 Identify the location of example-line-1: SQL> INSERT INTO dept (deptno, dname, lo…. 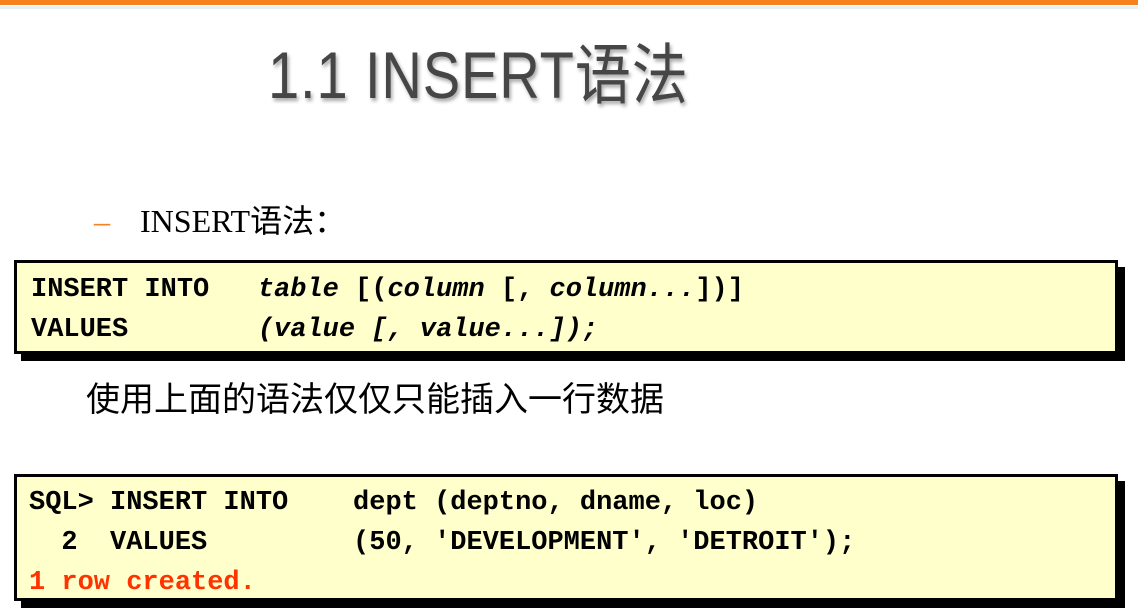
(394, 503).